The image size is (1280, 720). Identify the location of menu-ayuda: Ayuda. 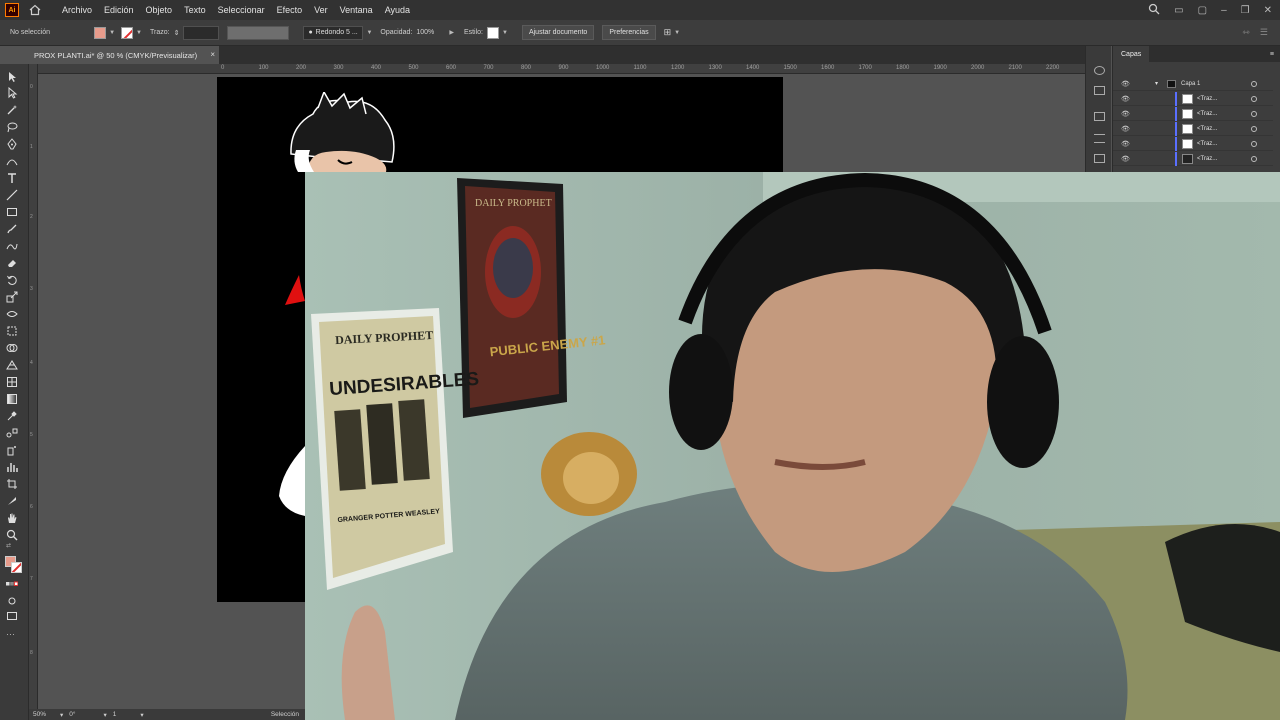
(397, 10).